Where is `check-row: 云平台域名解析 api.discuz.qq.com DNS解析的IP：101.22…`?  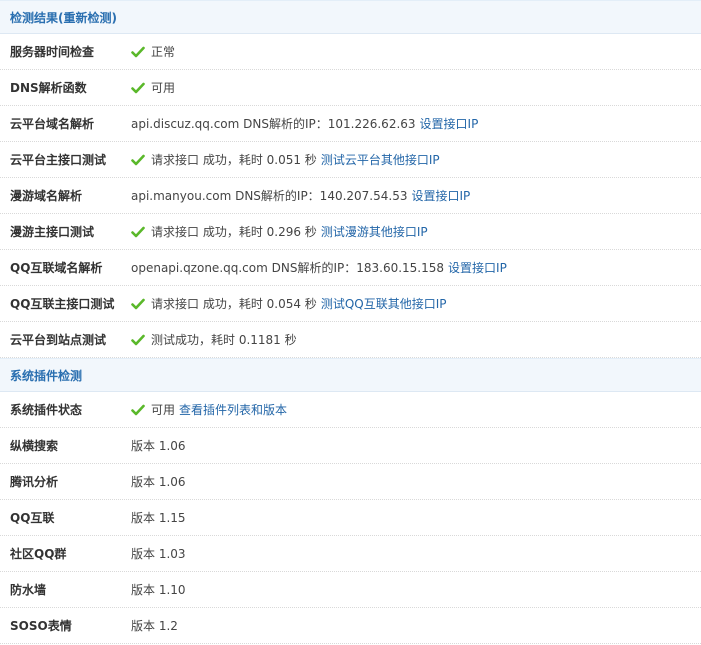
check-row: 云平台域名解析 api.discuz.qq.com DNS解析的IP：101.22… is located at coordinates (350, 124).